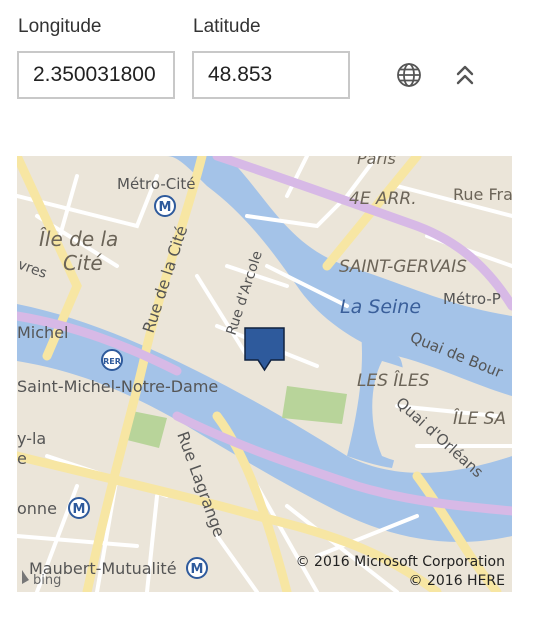 The height and width of the screenshot is (618, 536). I want to click on map-label-ile-de-la: Île de la, so click(78, 239).